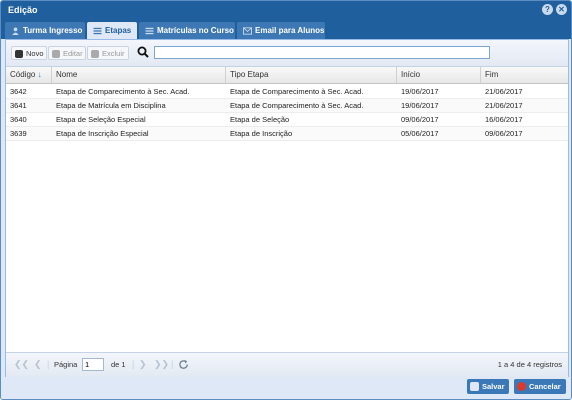 This screenshot has width=572, height=400. I want to click on help-icon: ?, so click(547, 9).